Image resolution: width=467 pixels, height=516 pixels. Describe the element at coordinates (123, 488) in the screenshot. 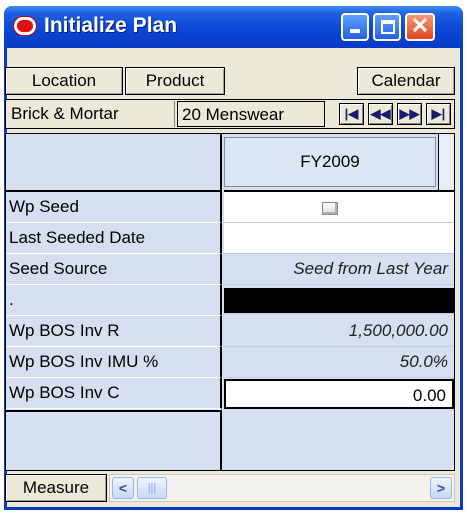

I see `scroll-left-icon: <` at that location.